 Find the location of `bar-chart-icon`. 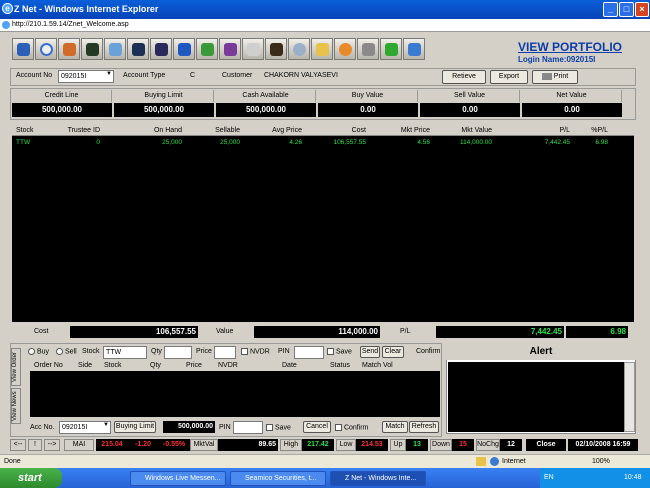

bar-chart-icon is located at coordinates (161, 49).